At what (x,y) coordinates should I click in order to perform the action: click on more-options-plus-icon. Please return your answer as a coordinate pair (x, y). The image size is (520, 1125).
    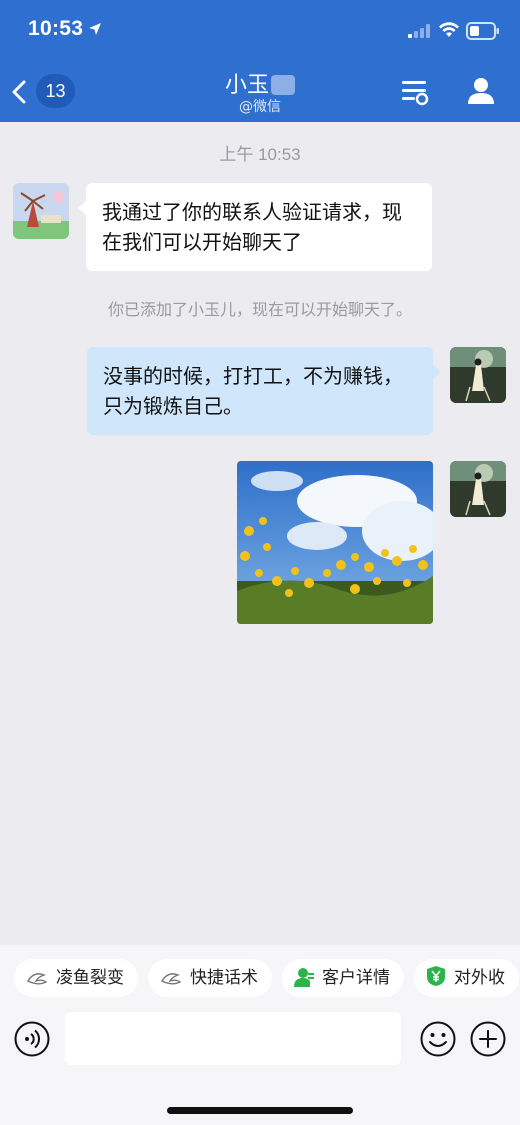
    Looking at the image, I should click on (488, 1039).